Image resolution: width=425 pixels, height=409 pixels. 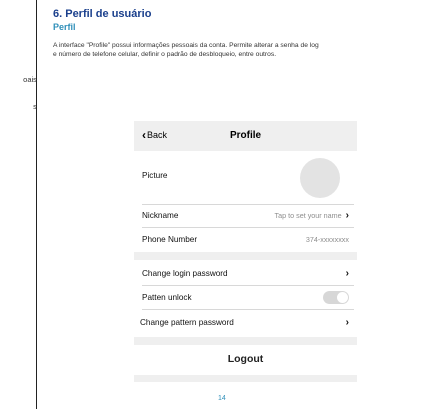 What do you see at coordinates (64, 27) in the screenshot?
I see `section-subtitle: Perfil` at bounding box center [64, 27].